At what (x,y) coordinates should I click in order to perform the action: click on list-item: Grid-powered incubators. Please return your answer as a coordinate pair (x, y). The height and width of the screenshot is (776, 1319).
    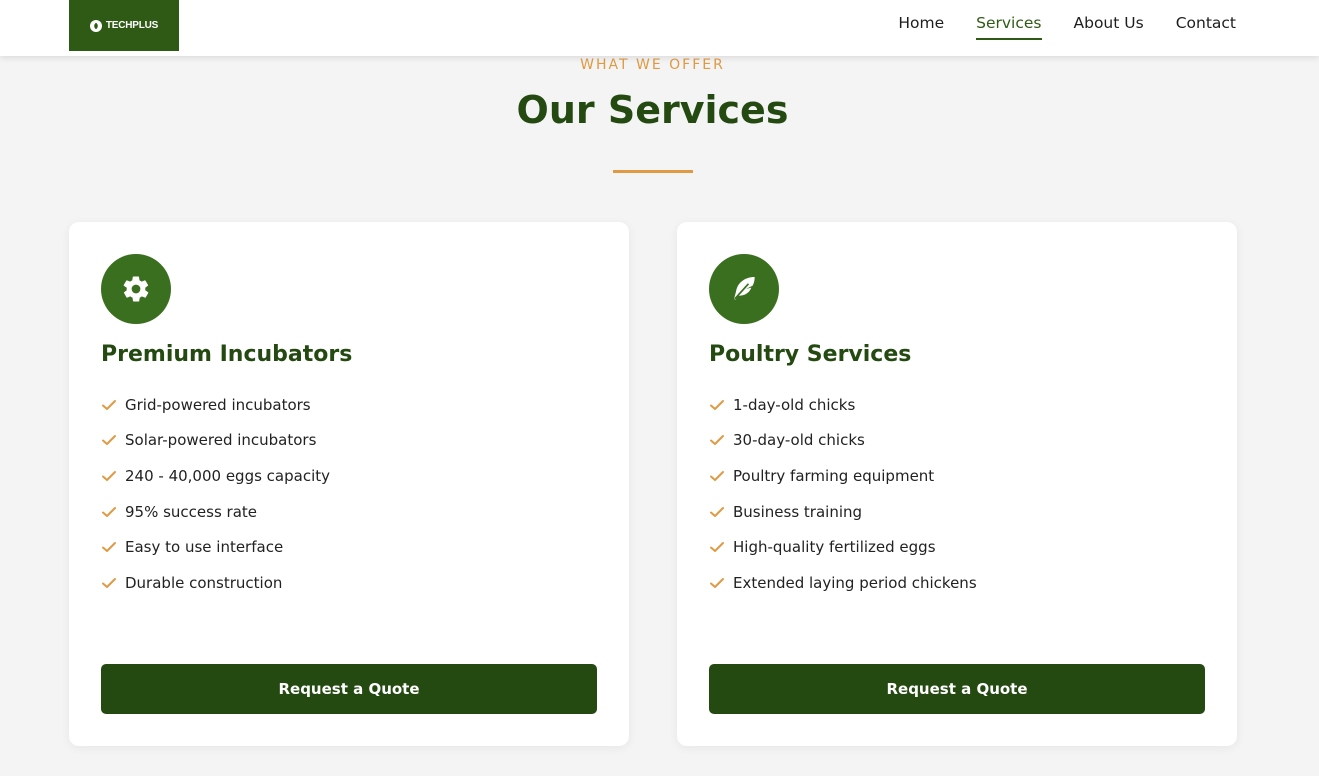
    Looking at the image, I should click on (215, 405).